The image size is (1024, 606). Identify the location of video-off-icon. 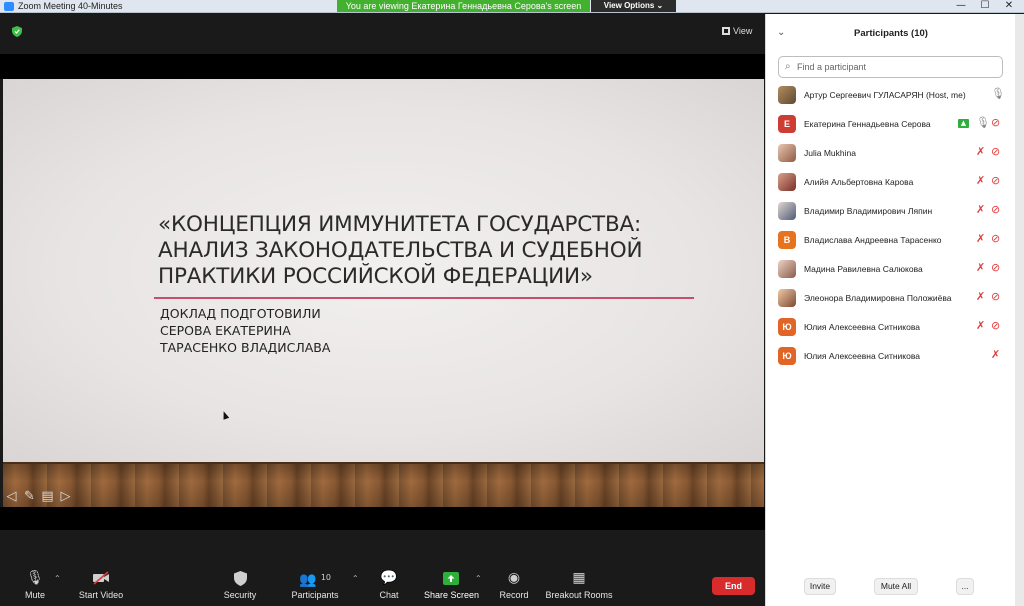
(101, 578).